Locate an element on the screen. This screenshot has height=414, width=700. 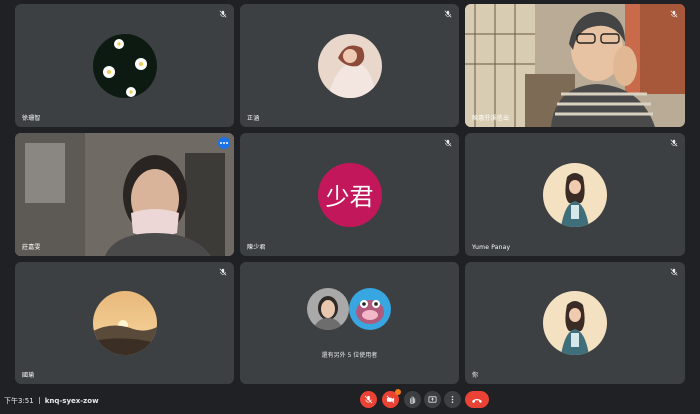
participant-name: 正涵 is located at coordinates (253, 118).